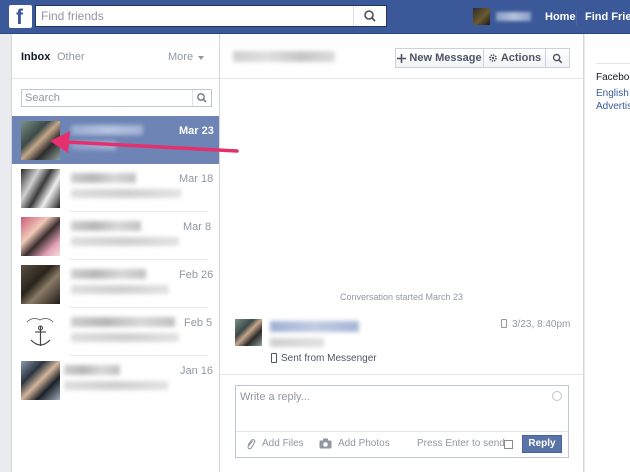 This screenshot has width=630, height=472. What do you see at coordinates (251, 444) in the screenshot?
I see `paperclip-icon` at bounding box center [251, 444].